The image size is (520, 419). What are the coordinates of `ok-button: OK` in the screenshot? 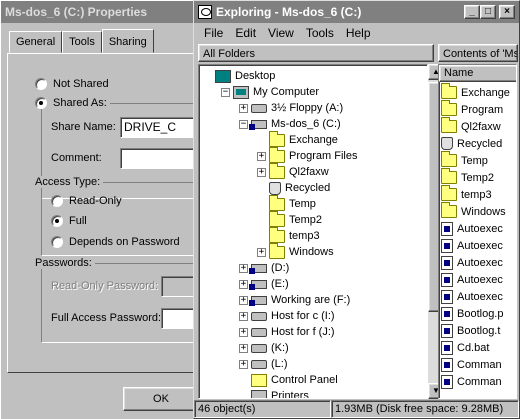 It's located at (161, 399).